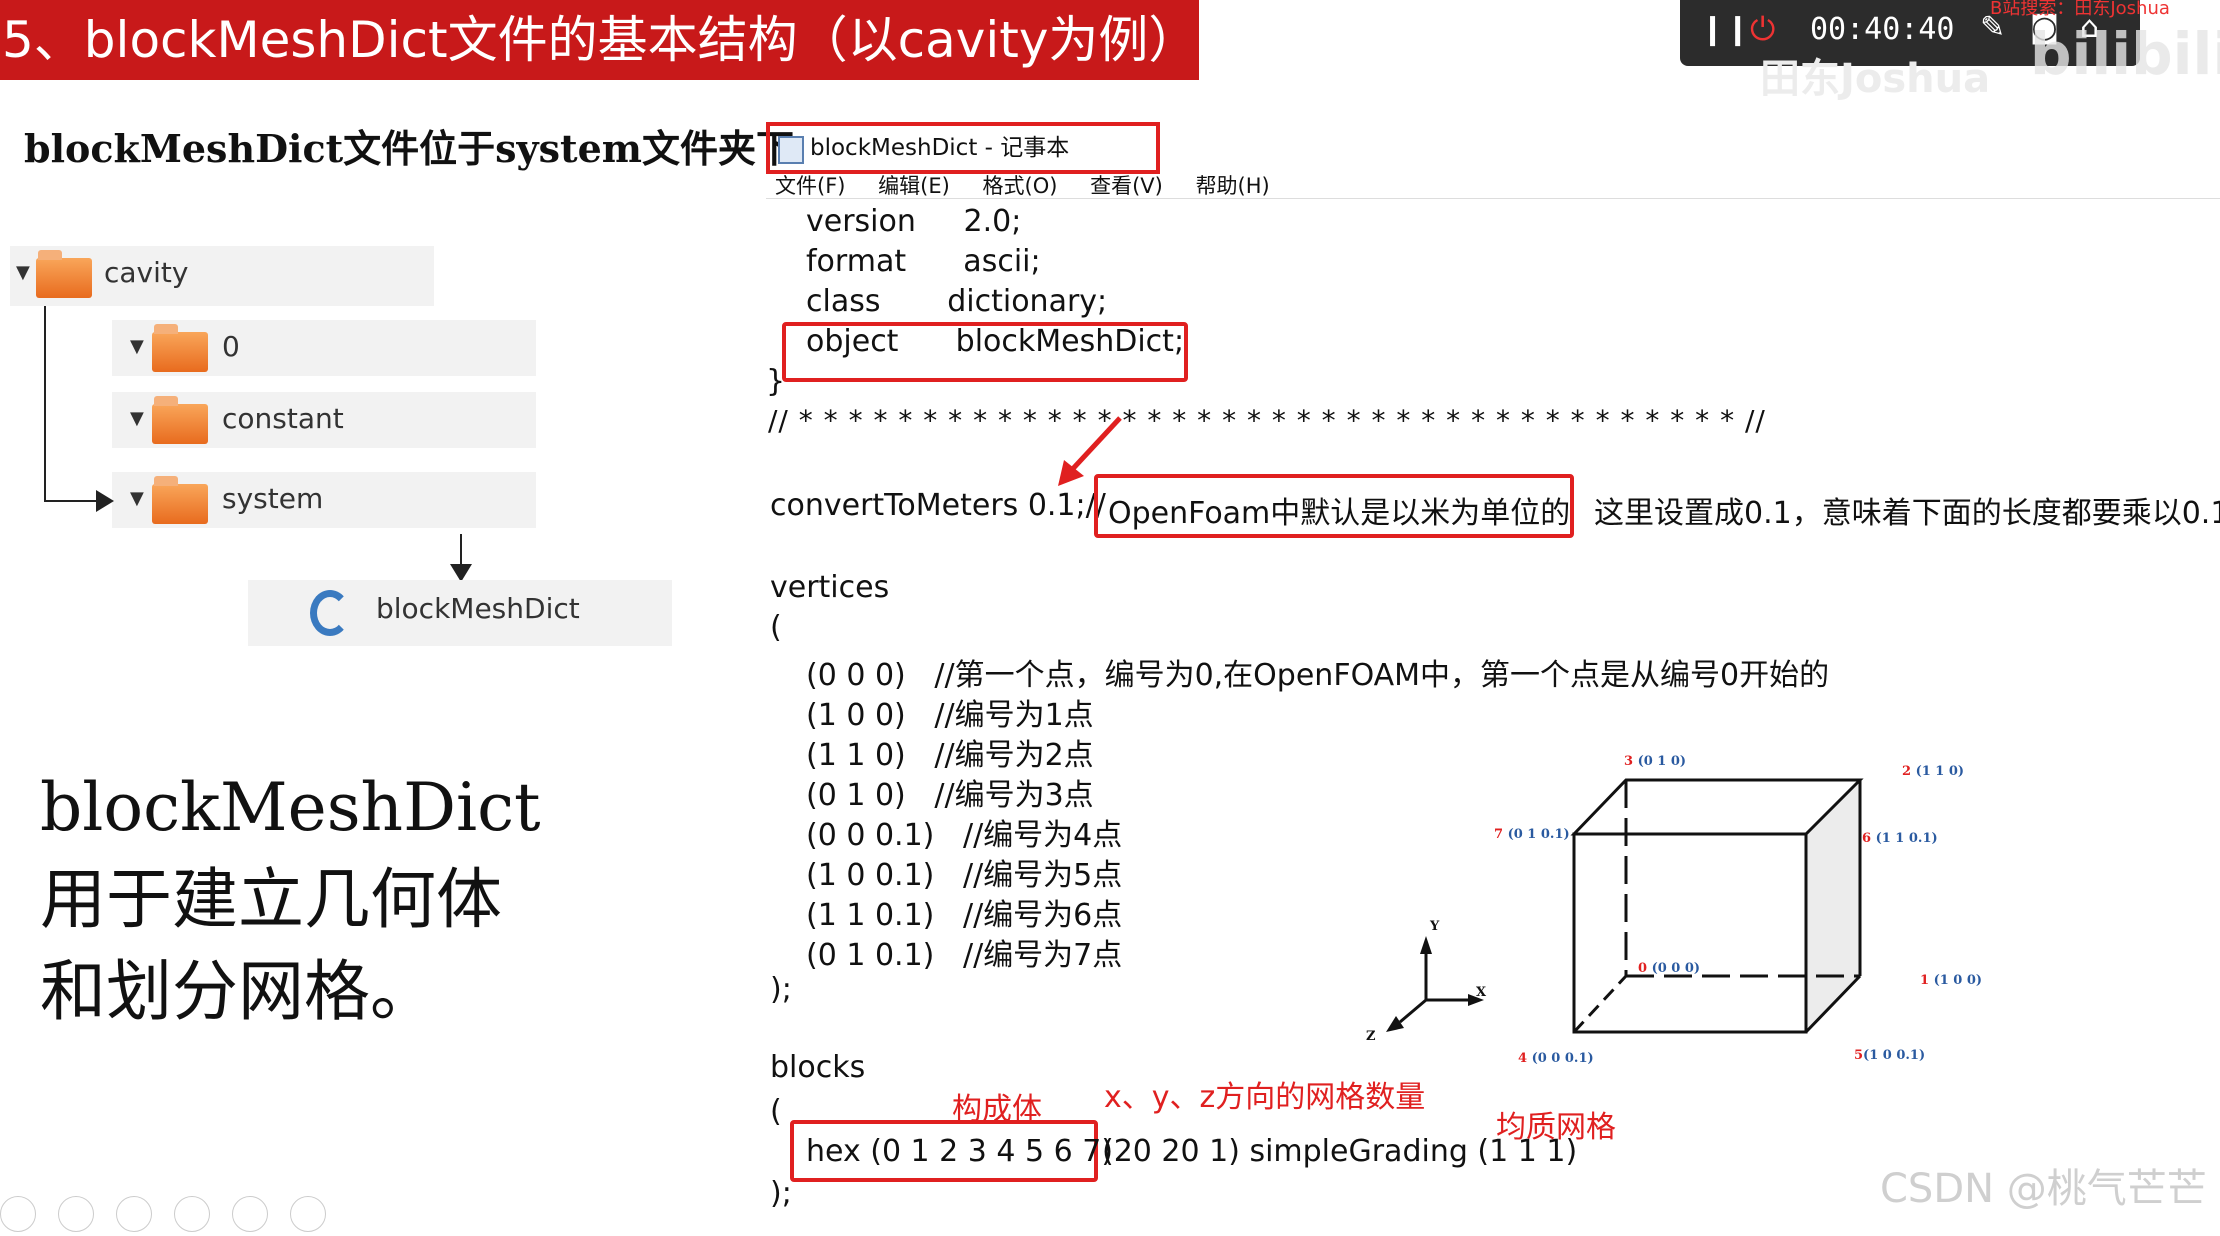 The image size is (2220, 1236). I want to click on tree-item-label: constant, so click(283, 418).